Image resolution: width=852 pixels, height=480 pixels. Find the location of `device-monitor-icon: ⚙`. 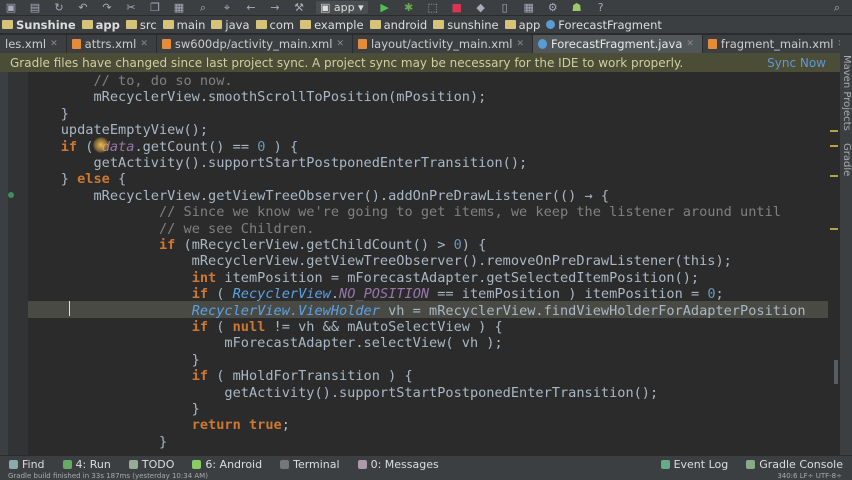

device-monitor-icon: ⚙ is located at coordinates (553, 7).